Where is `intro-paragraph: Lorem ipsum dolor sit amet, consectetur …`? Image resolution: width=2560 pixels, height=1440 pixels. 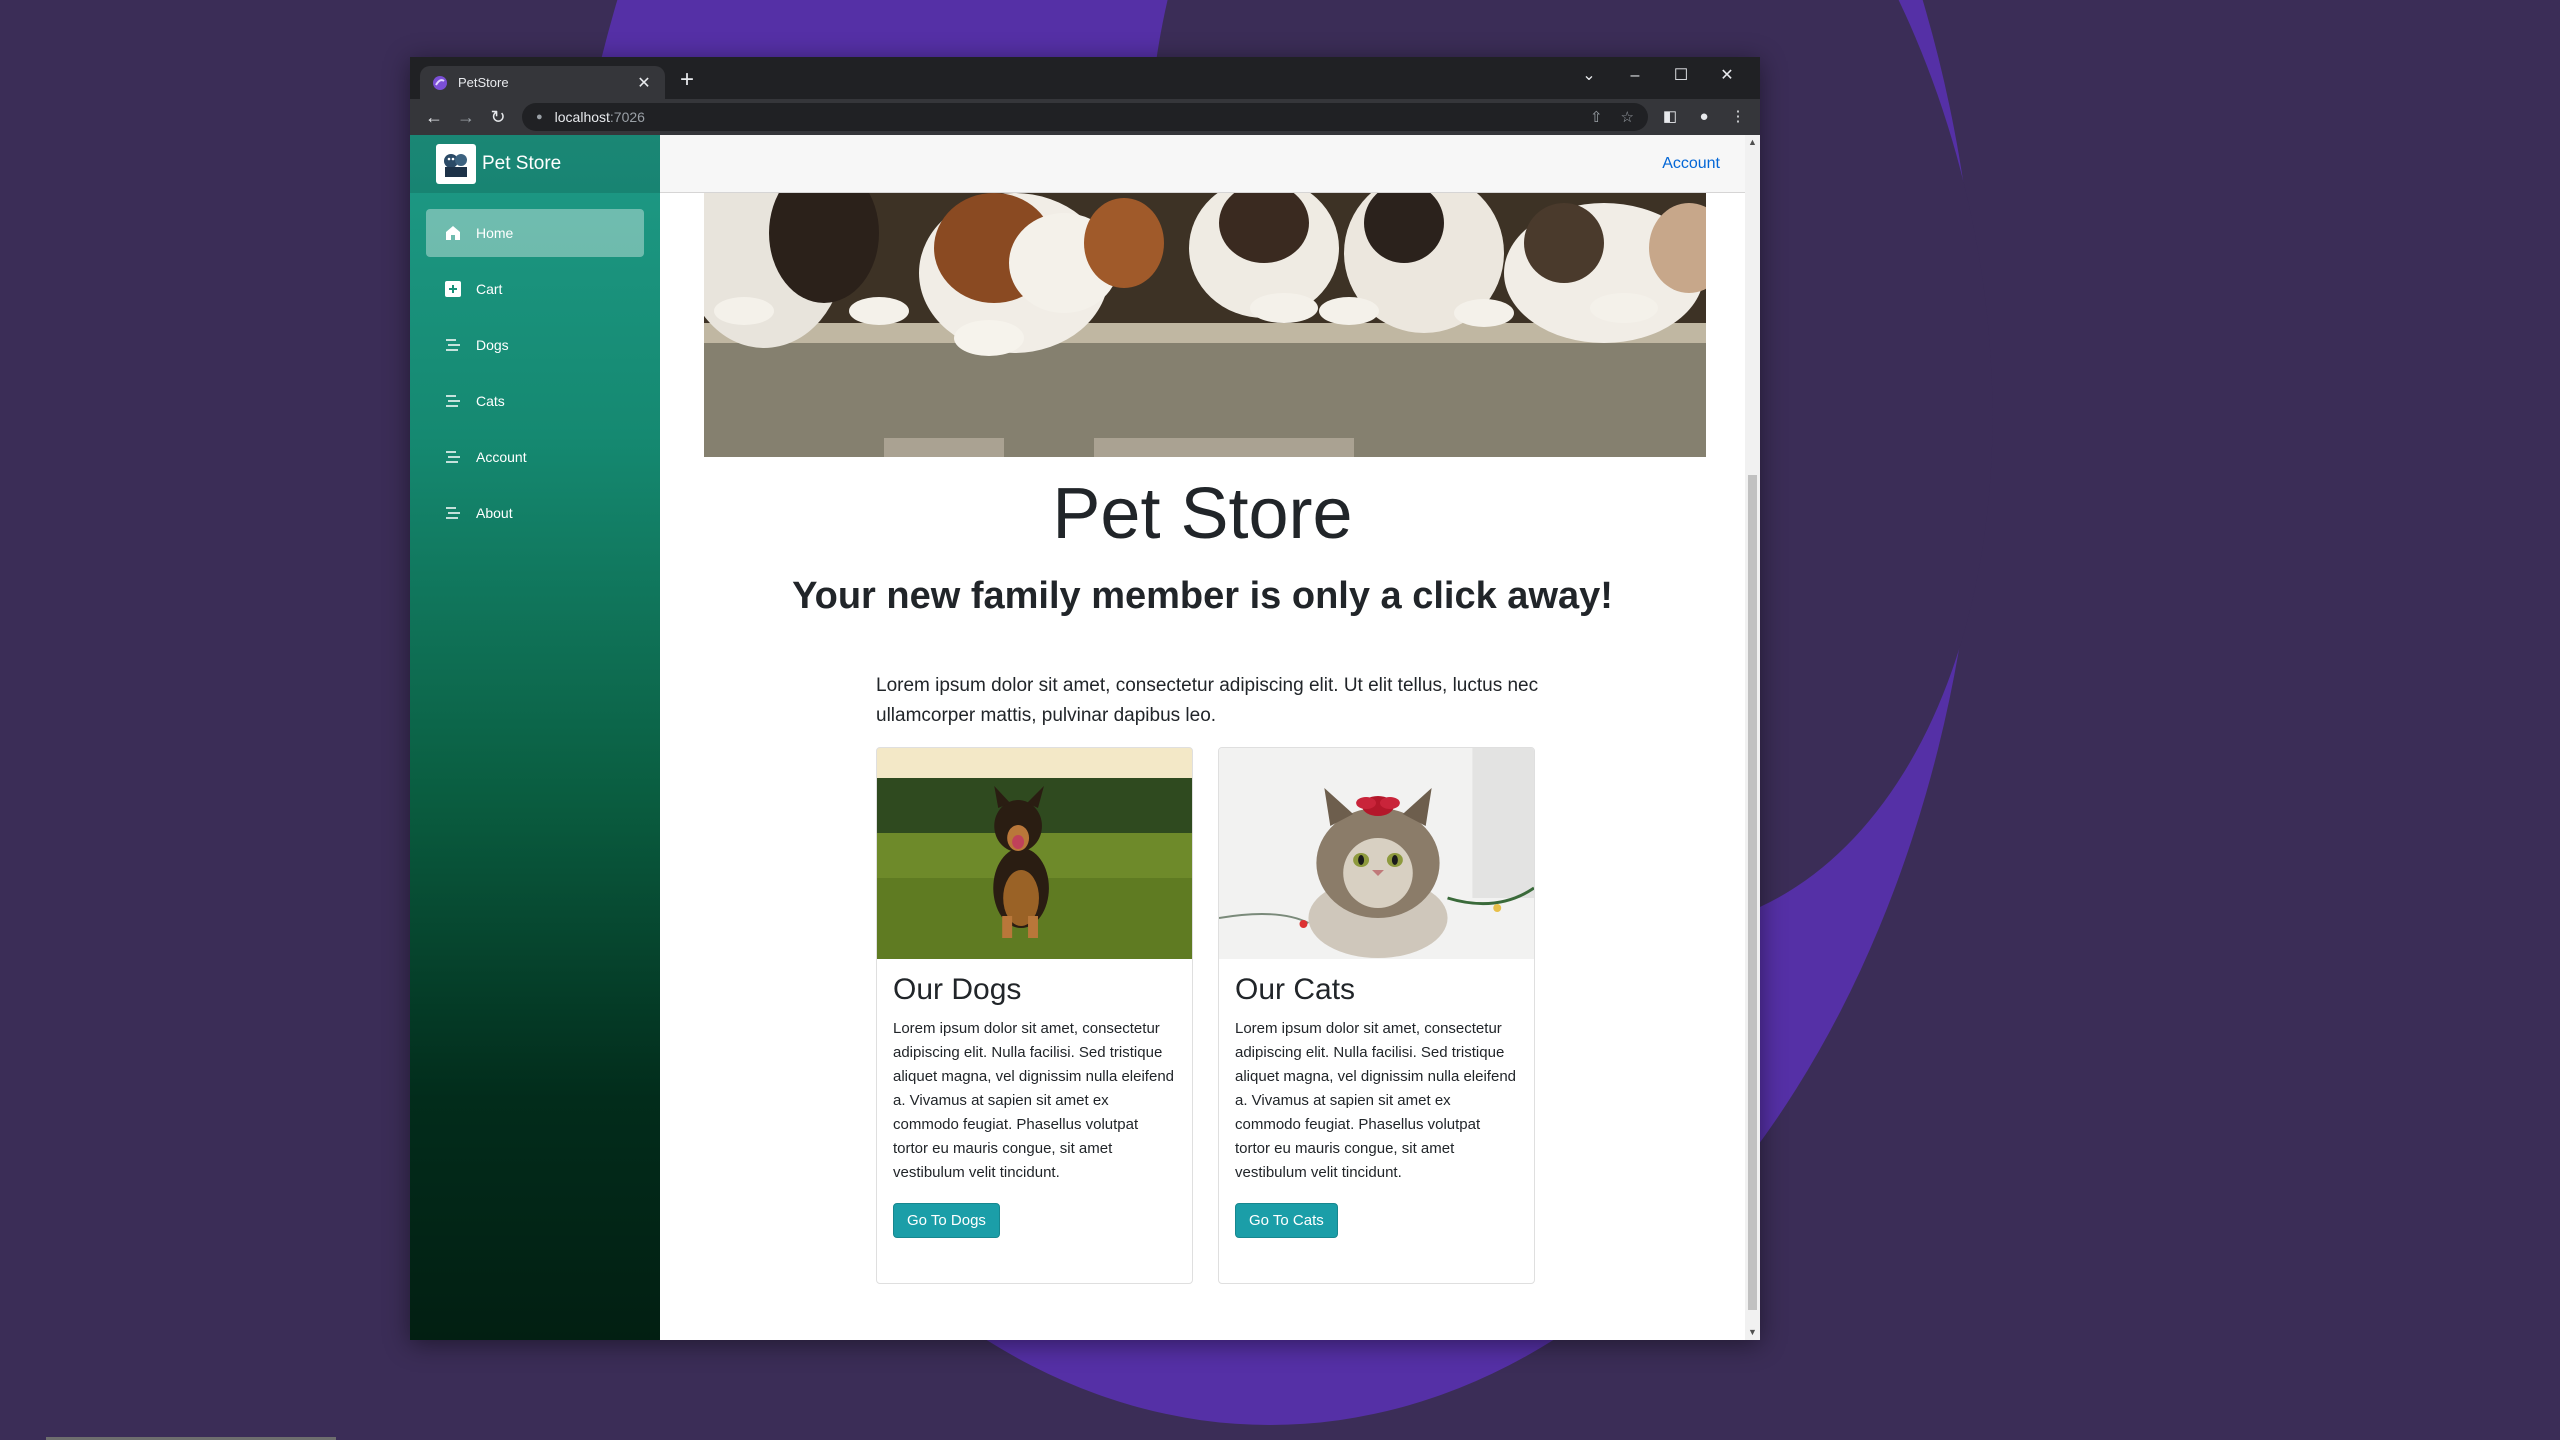 intro-paragraph: Lorem ipsum dolor sit amet, consectetur … is located at coordinates (1207, 700).